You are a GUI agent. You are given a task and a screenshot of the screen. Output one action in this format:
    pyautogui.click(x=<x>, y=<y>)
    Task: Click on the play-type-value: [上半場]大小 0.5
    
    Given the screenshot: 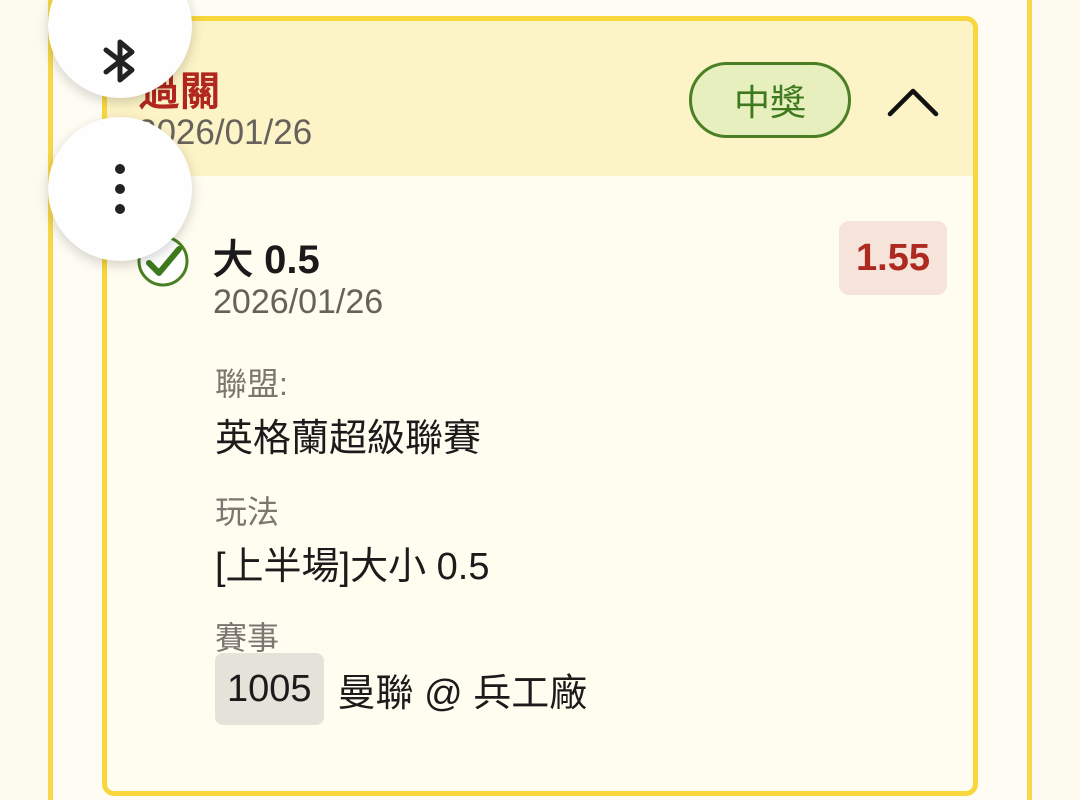 What is the action you would take?
    pyautogui.click(x=352, y=567)
    